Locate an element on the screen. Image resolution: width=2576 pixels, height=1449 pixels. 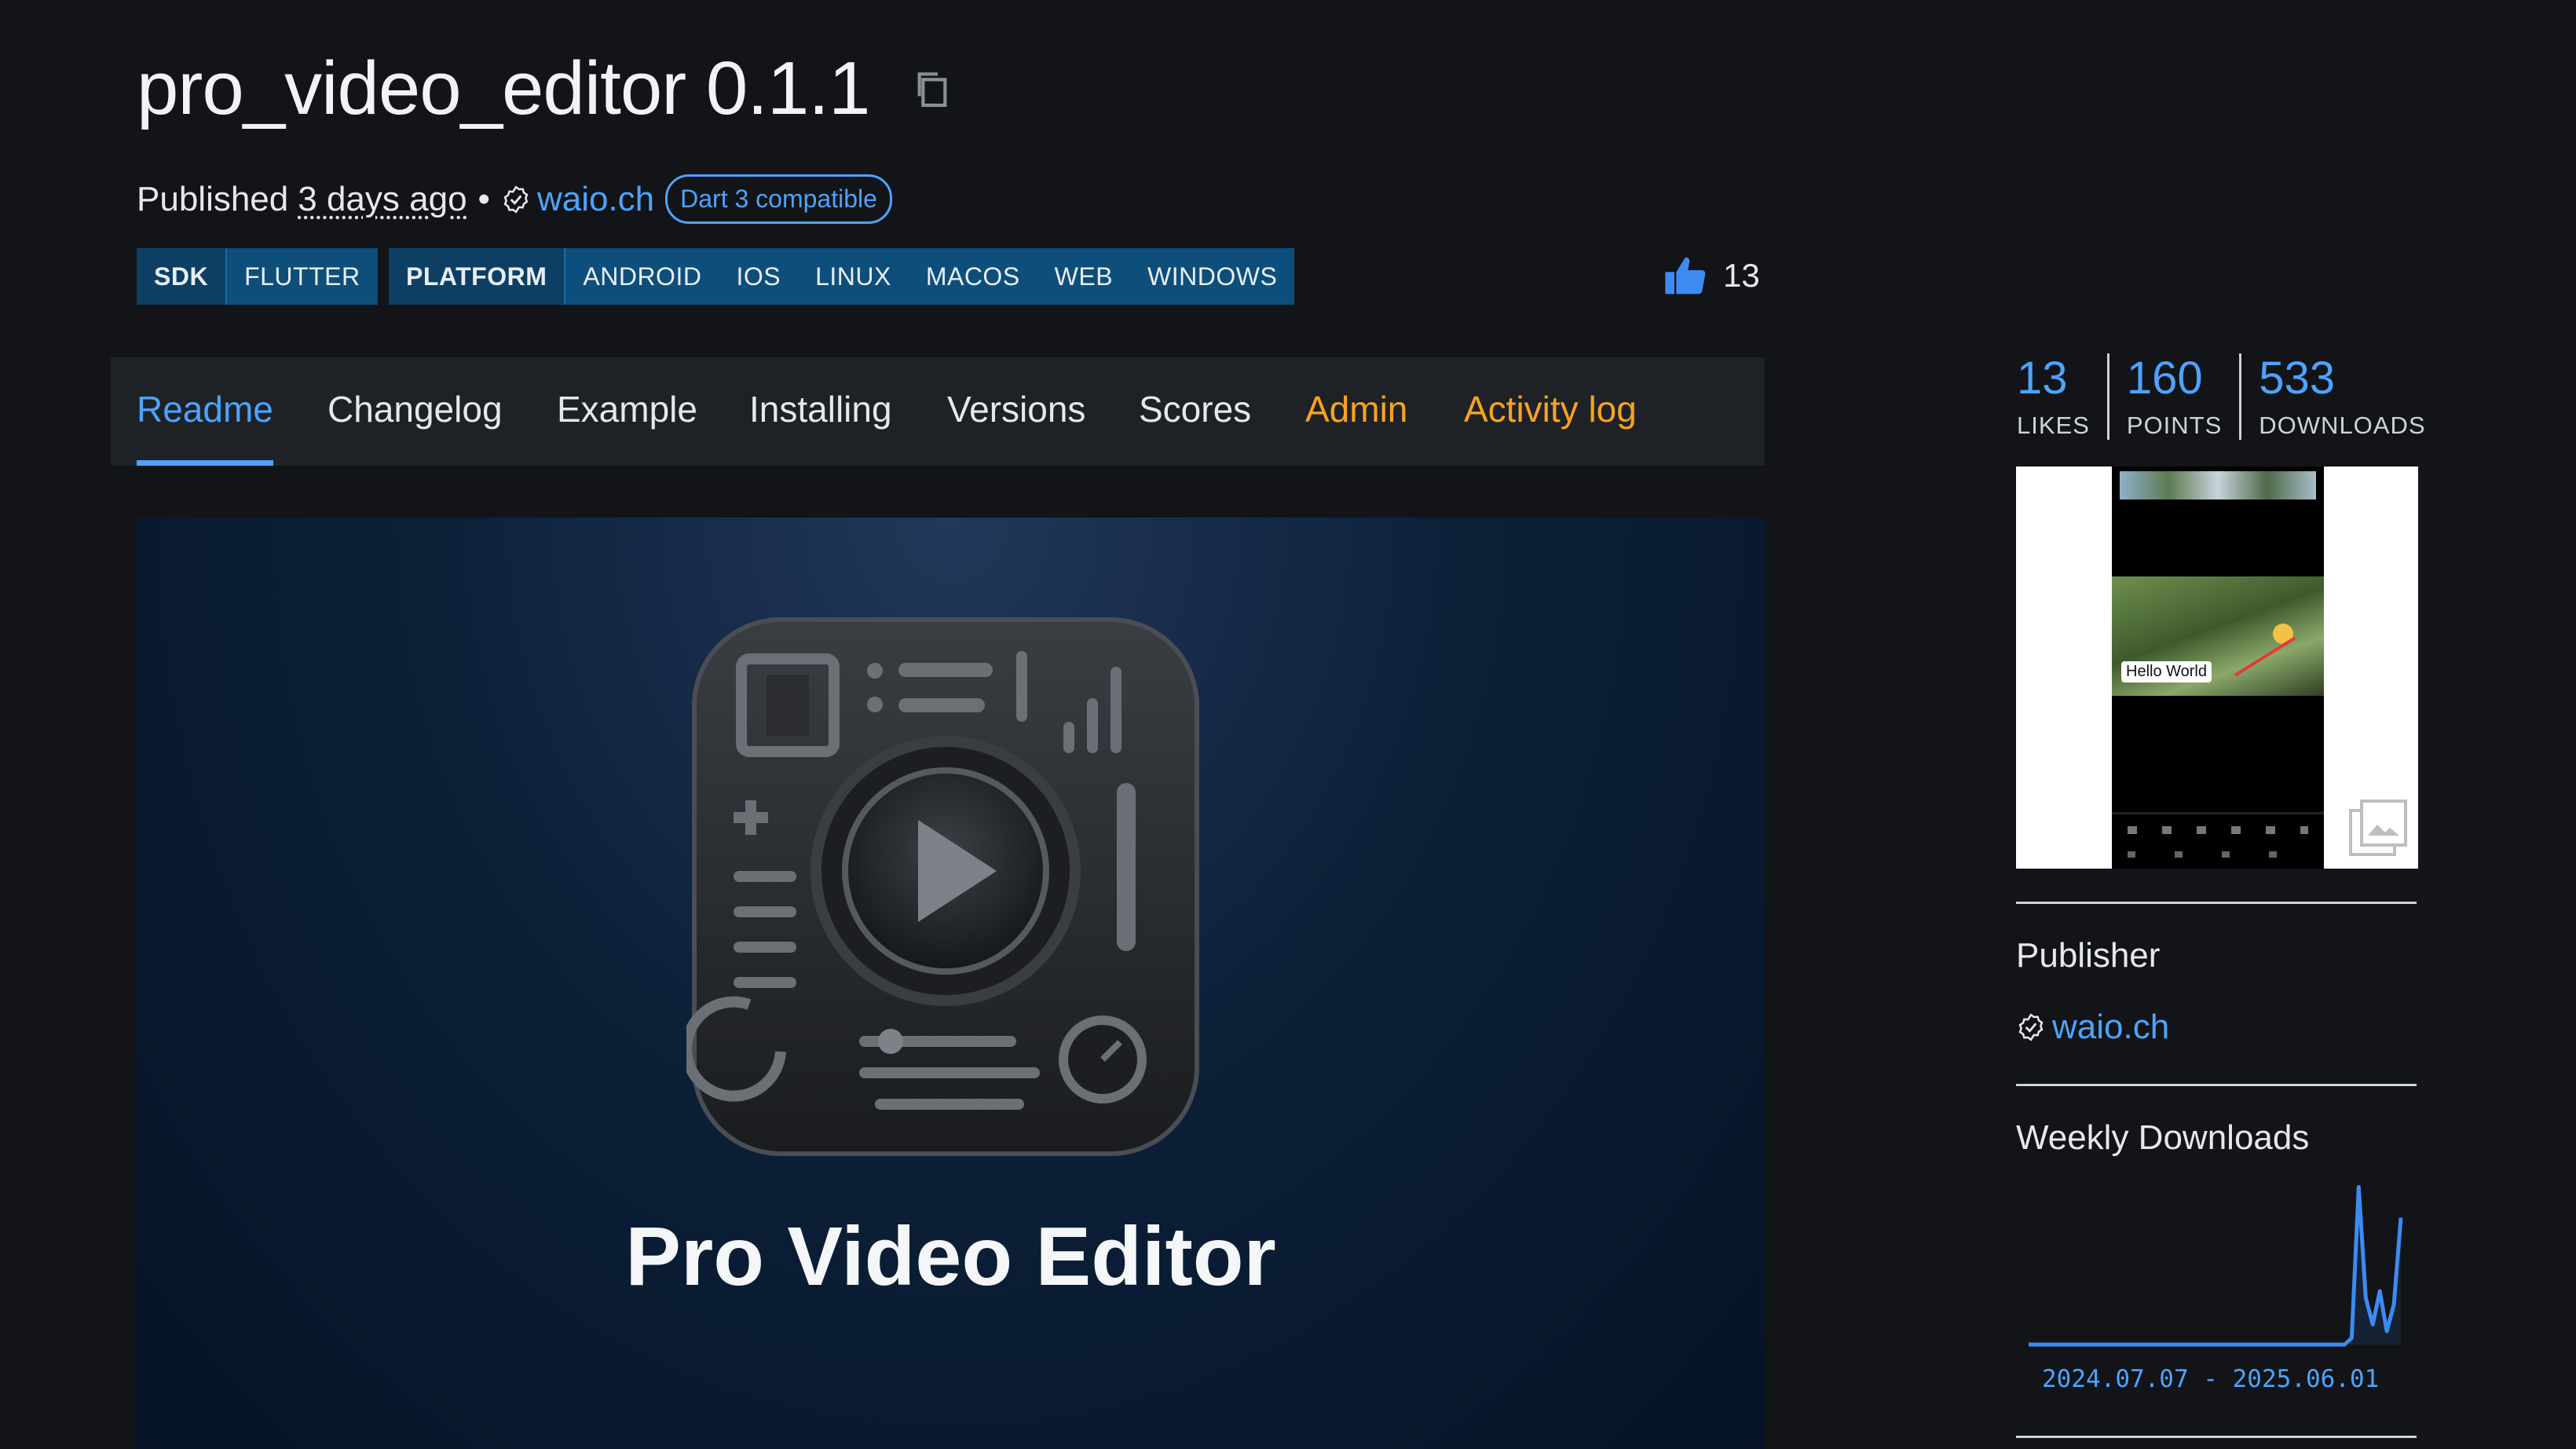
tag-platform-web: WEB is located at coordinates (1084, 277).